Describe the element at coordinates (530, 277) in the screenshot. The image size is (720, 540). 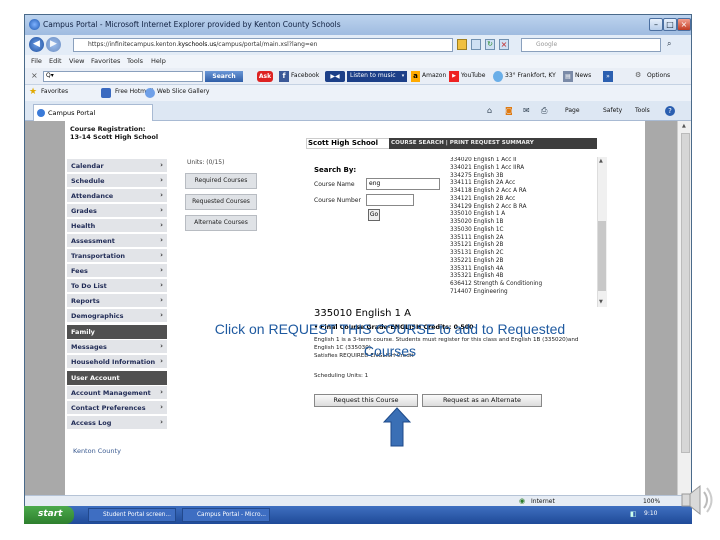
I see `list-item: 335321 English 4B` at that location.